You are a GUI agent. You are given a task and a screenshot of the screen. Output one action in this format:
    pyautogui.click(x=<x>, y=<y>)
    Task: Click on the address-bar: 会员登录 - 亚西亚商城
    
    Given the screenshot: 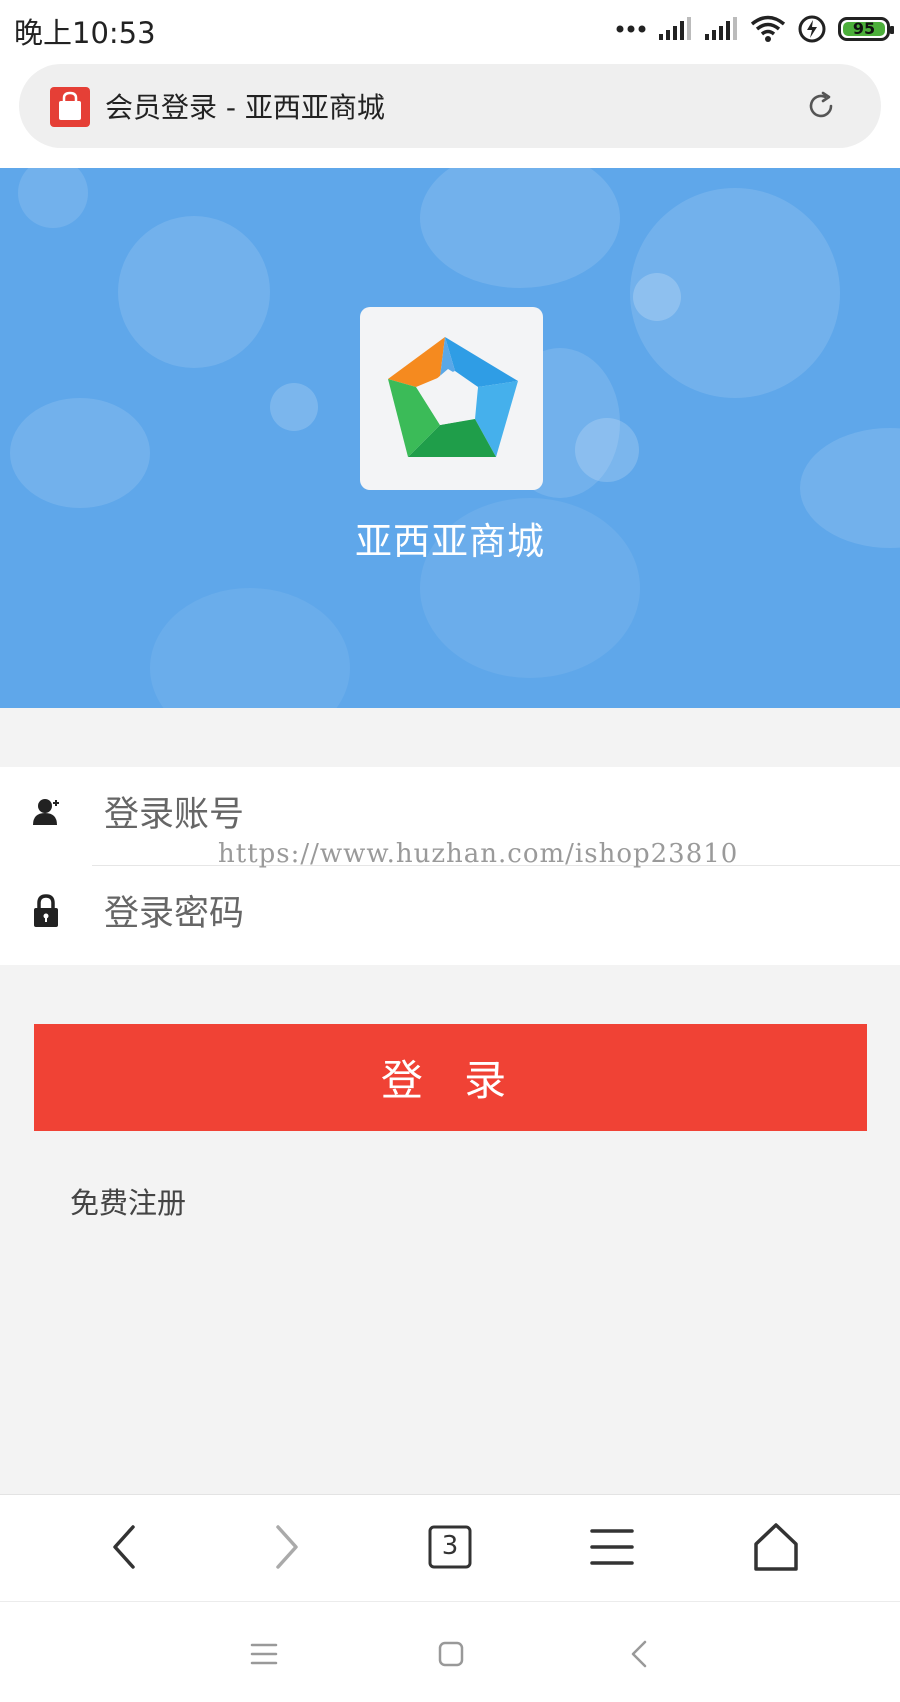 What is the action you would take?
    pyautogui.click(x=450, y=106)
    